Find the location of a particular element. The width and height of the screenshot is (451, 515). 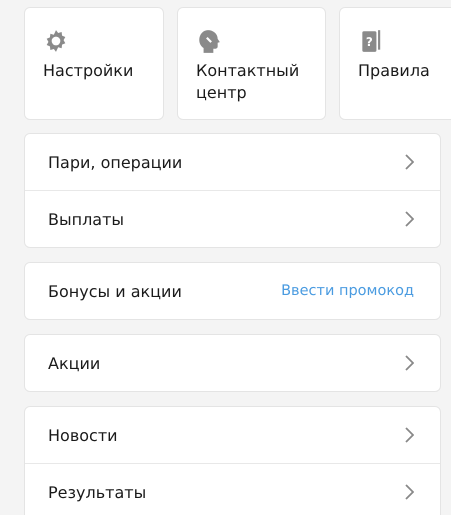

tile-label: Настройки is located at coordinates (88, 71).